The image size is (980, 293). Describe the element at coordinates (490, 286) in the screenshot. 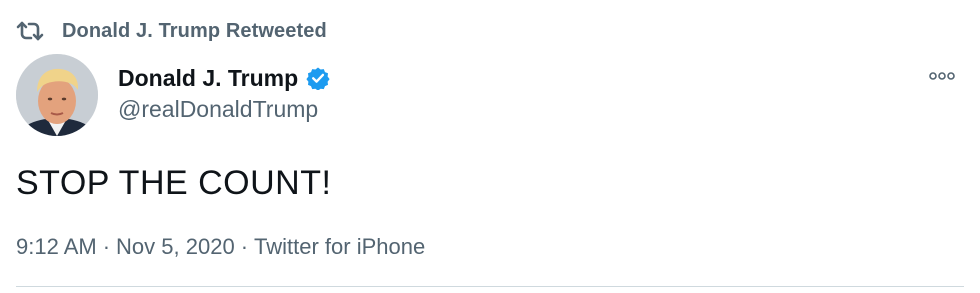

I see `divider` at that location.